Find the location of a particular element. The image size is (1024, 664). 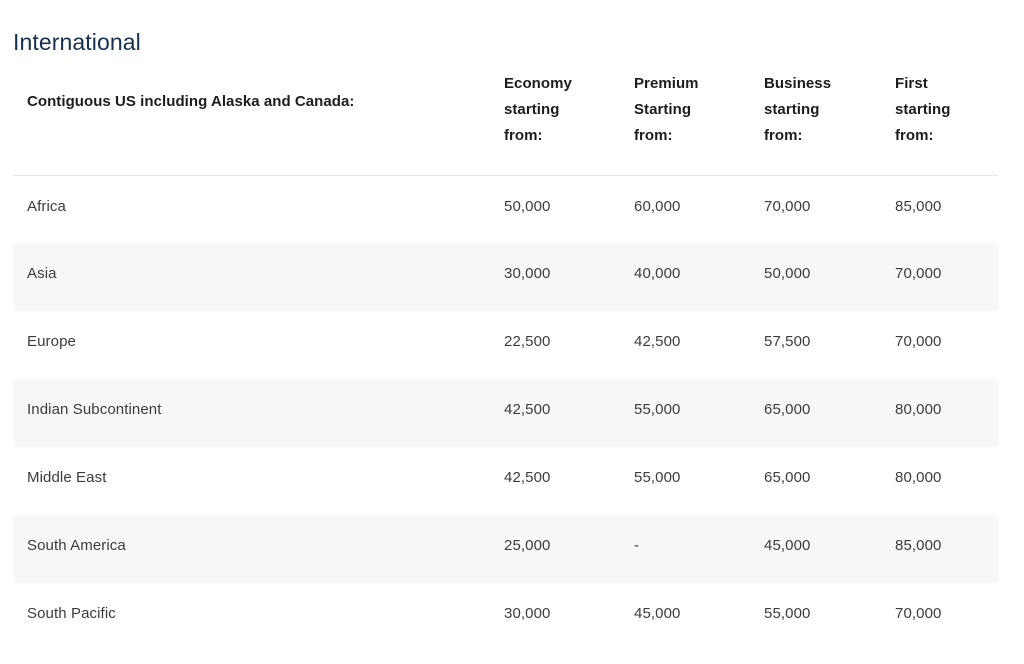

cell-premium: 45,000 is located at coordinates (657, 613).